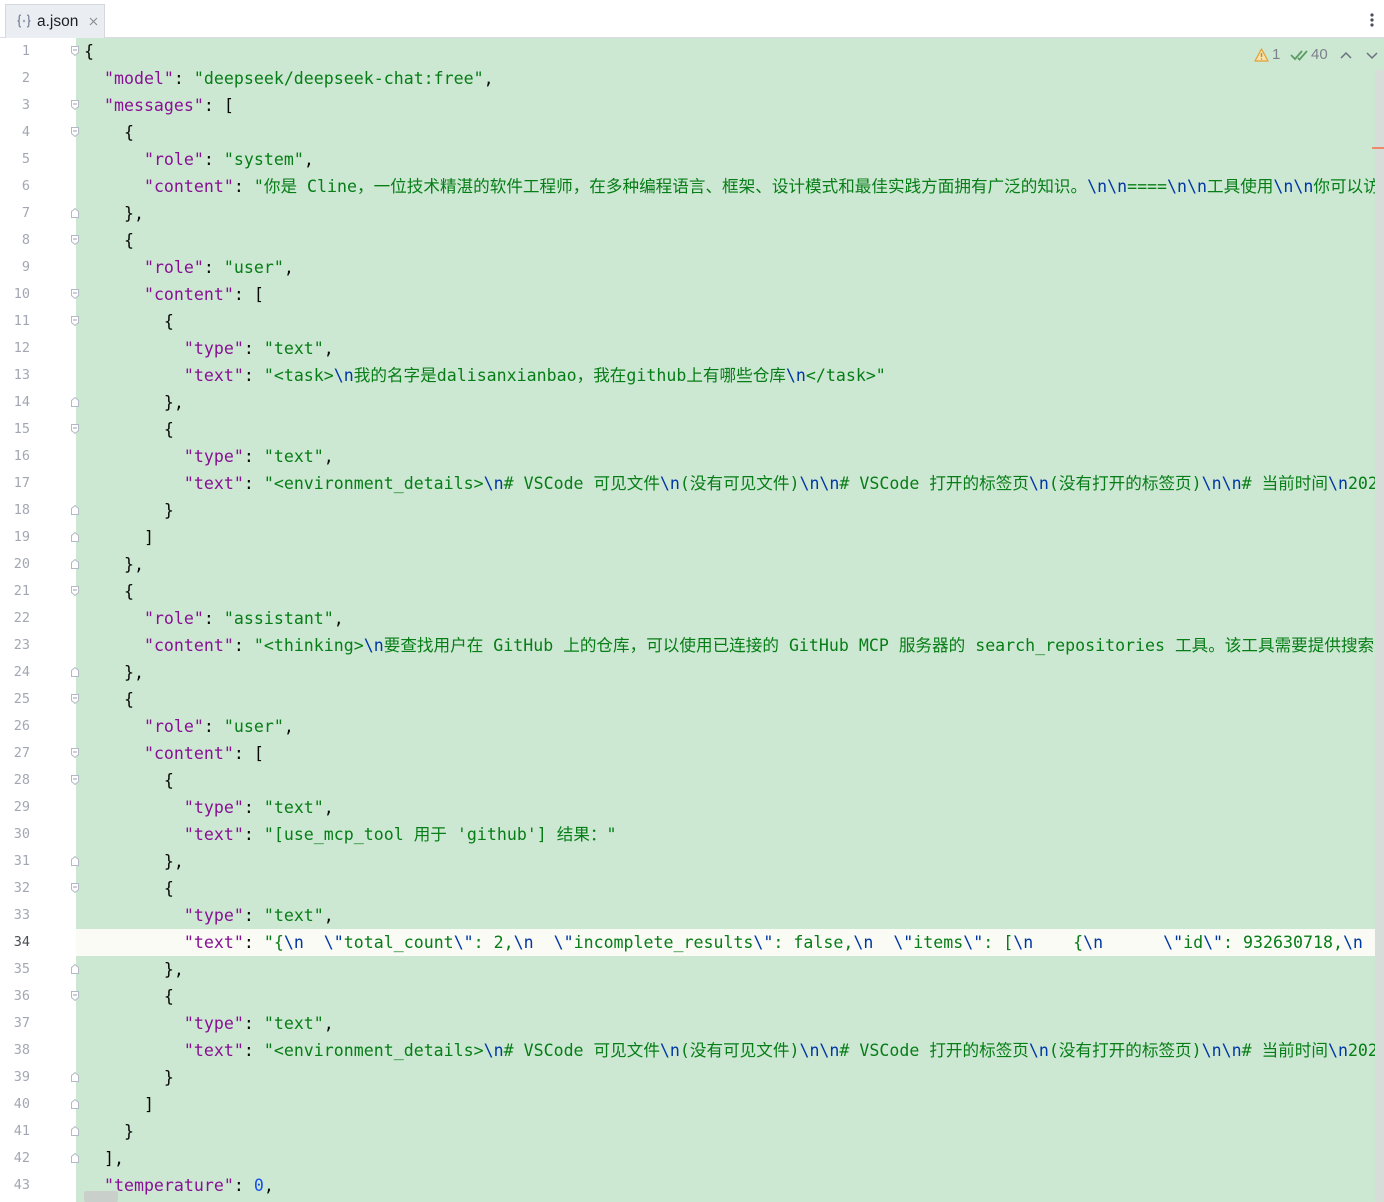  Describe the element at coordinates (15, 807) in the screenshot. I see `line-number: 29` at that location.